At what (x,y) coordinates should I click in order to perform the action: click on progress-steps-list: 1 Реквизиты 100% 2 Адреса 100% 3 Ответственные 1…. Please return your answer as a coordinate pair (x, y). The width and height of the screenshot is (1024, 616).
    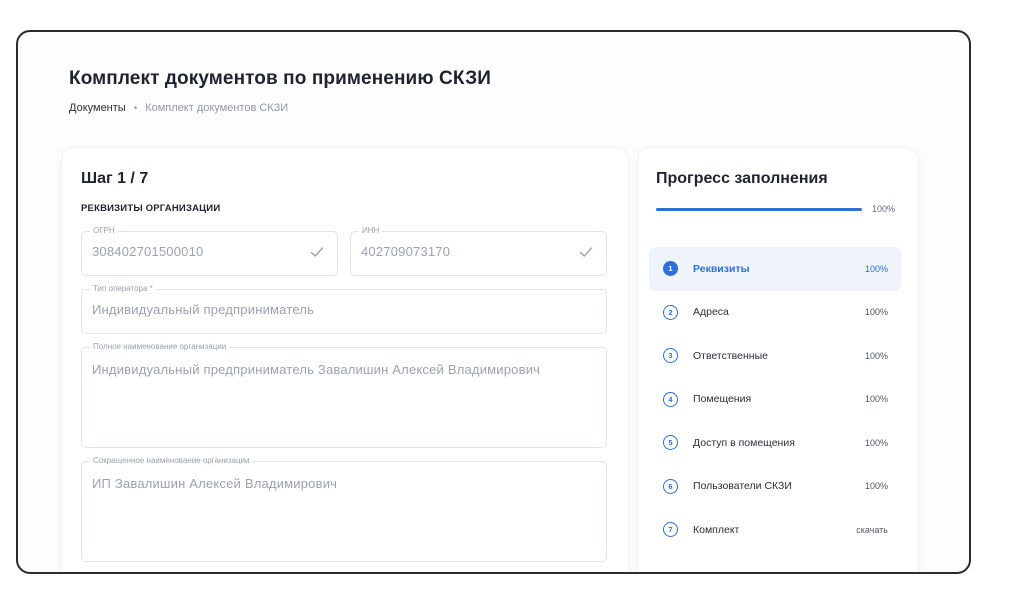
    Looking at the image, I should click on (775, 399).